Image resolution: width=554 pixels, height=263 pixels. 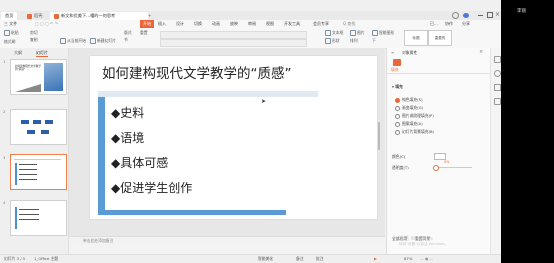 What do you see at coordinates (34, 33) in the screenshot?
I see `cut-button: 剪切` at bounding box center [34, 33].